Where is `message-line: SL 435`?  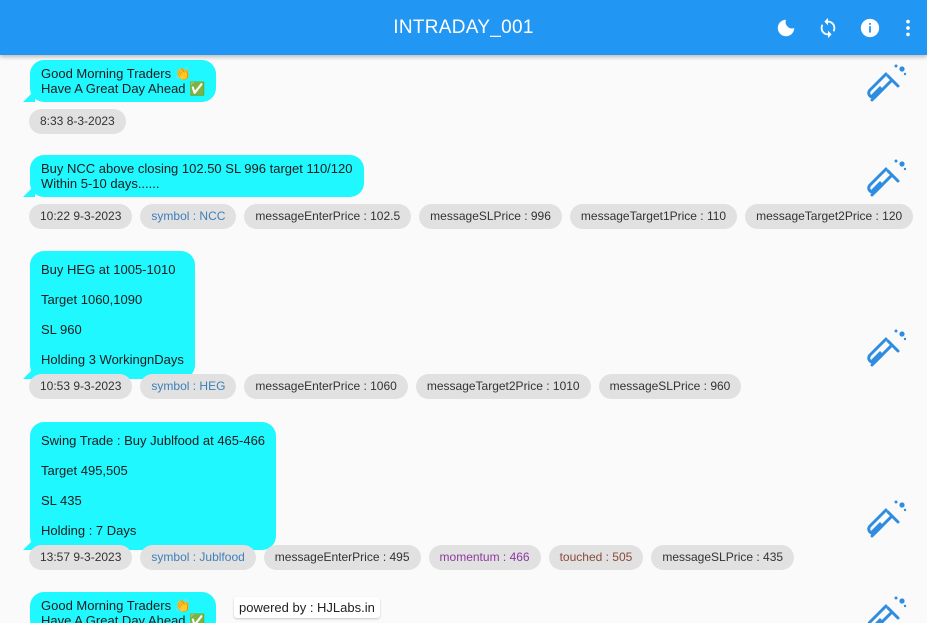 message-line: SL 435 is located at coordinates (61, 500).